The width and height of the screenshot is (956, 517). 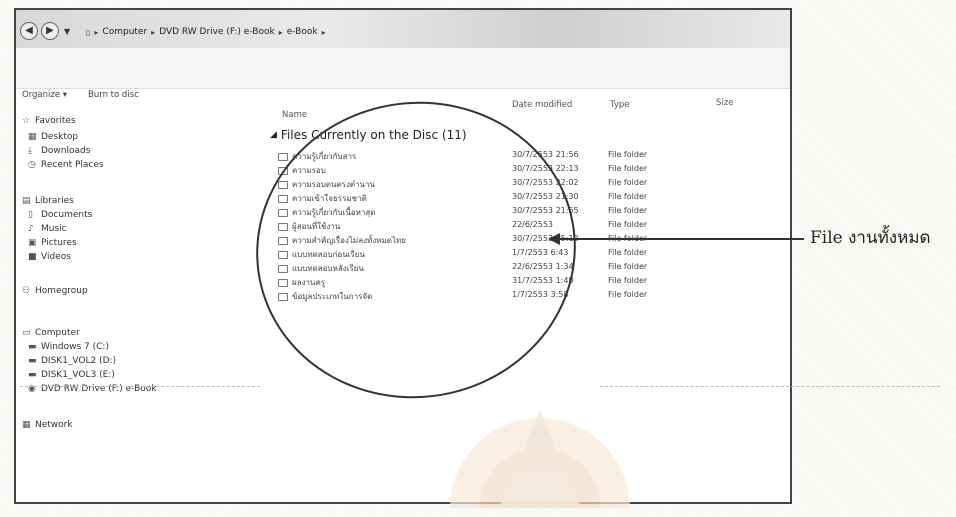 What do you see at coordinates (71, 375) in the screenshot?
I see `sidebar-item-drive-e: ▬ DISK1_VOL3 (E:)` at bounding box center [71, 375].